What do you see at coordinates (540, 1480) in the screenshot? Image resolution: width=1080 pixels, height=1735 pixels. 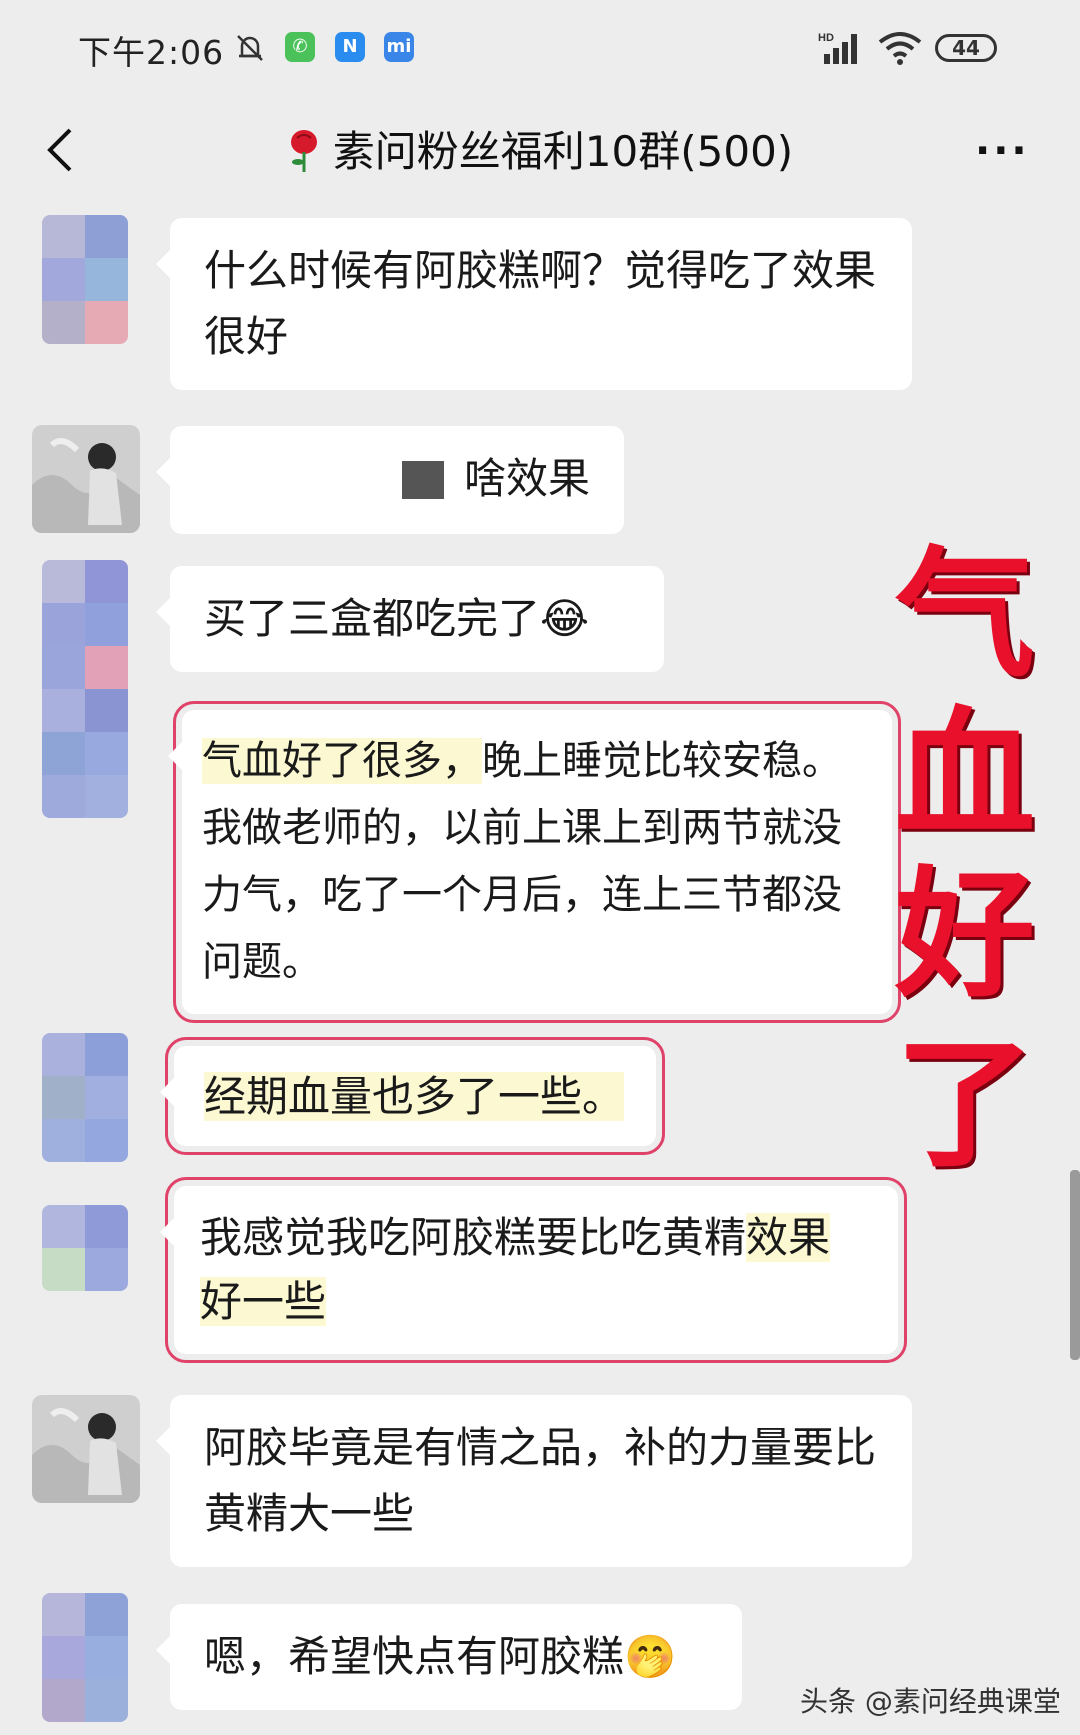 I see `message-text: 阿胶毕竟是有情之品，补的力量要比黄精大一些` at bounding box center [540, 1480].